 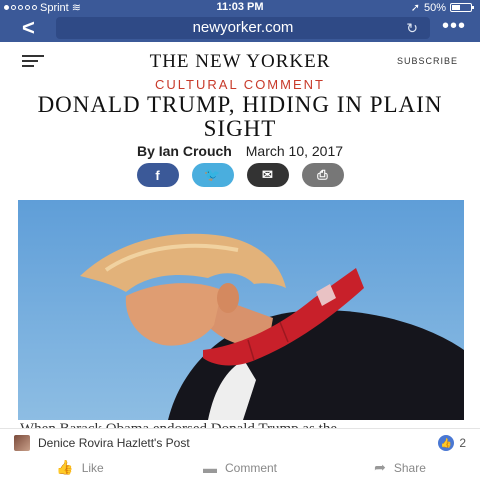 What do you see at coordinates (434, 7) in the screenshot?
I see `battery-percent: 50%` at bounding box center [434, 7].